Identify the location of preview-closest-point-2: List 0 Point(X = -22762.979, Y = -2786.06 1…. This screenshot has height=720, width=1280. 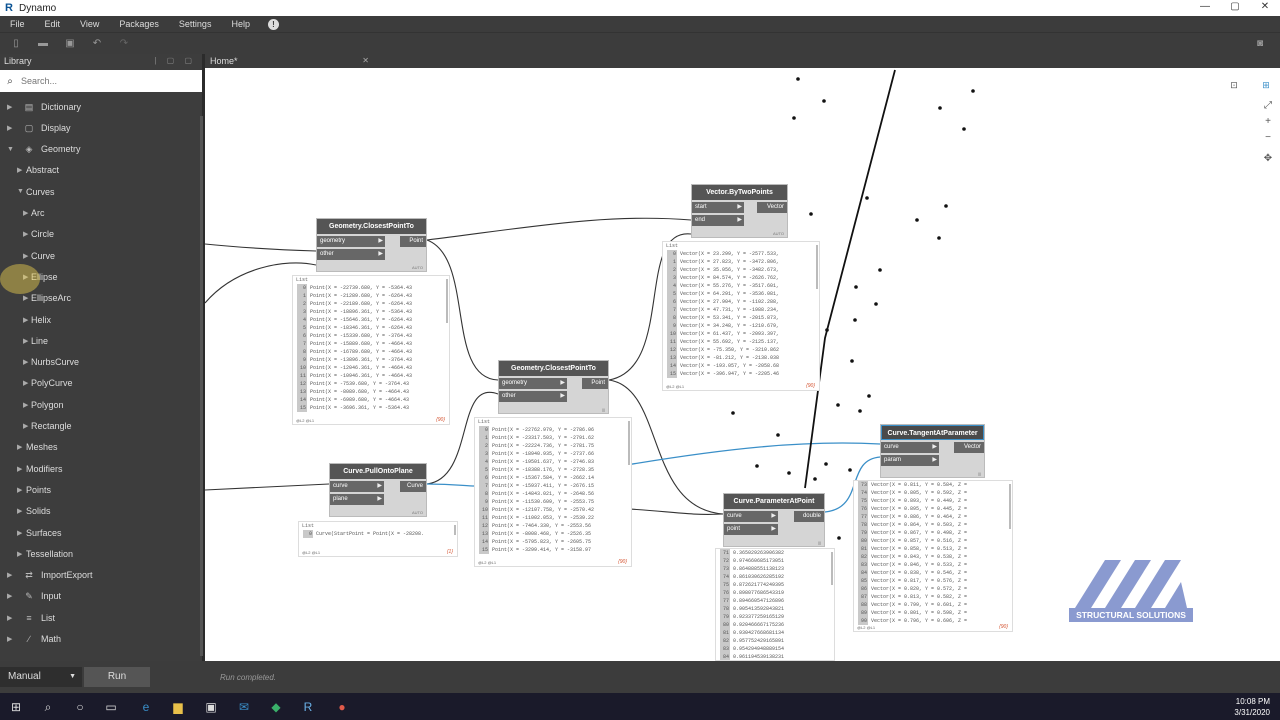
(553, 492).